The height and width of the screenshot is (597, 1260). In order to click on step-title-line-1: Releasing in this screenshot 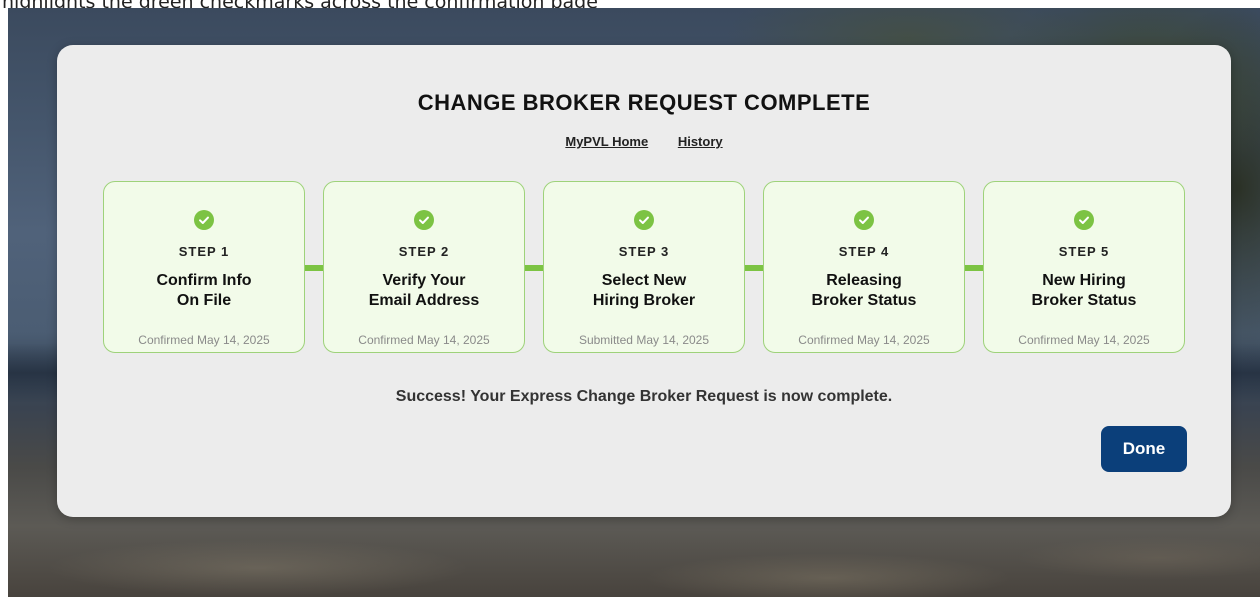, I will do `click(864, 280)`.